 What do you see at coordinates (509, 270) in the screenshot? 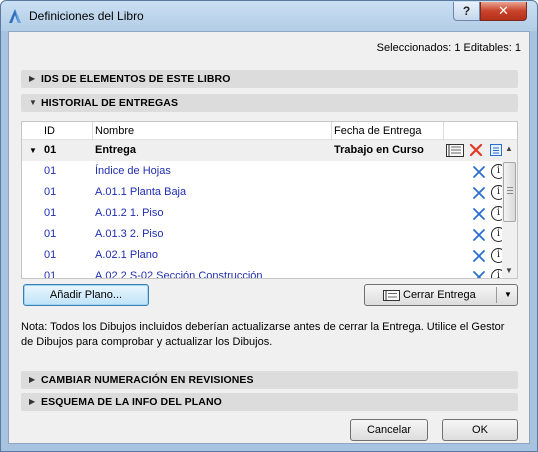
I see `scroll-down-icon: ▼` at bounding box center [509, 270].